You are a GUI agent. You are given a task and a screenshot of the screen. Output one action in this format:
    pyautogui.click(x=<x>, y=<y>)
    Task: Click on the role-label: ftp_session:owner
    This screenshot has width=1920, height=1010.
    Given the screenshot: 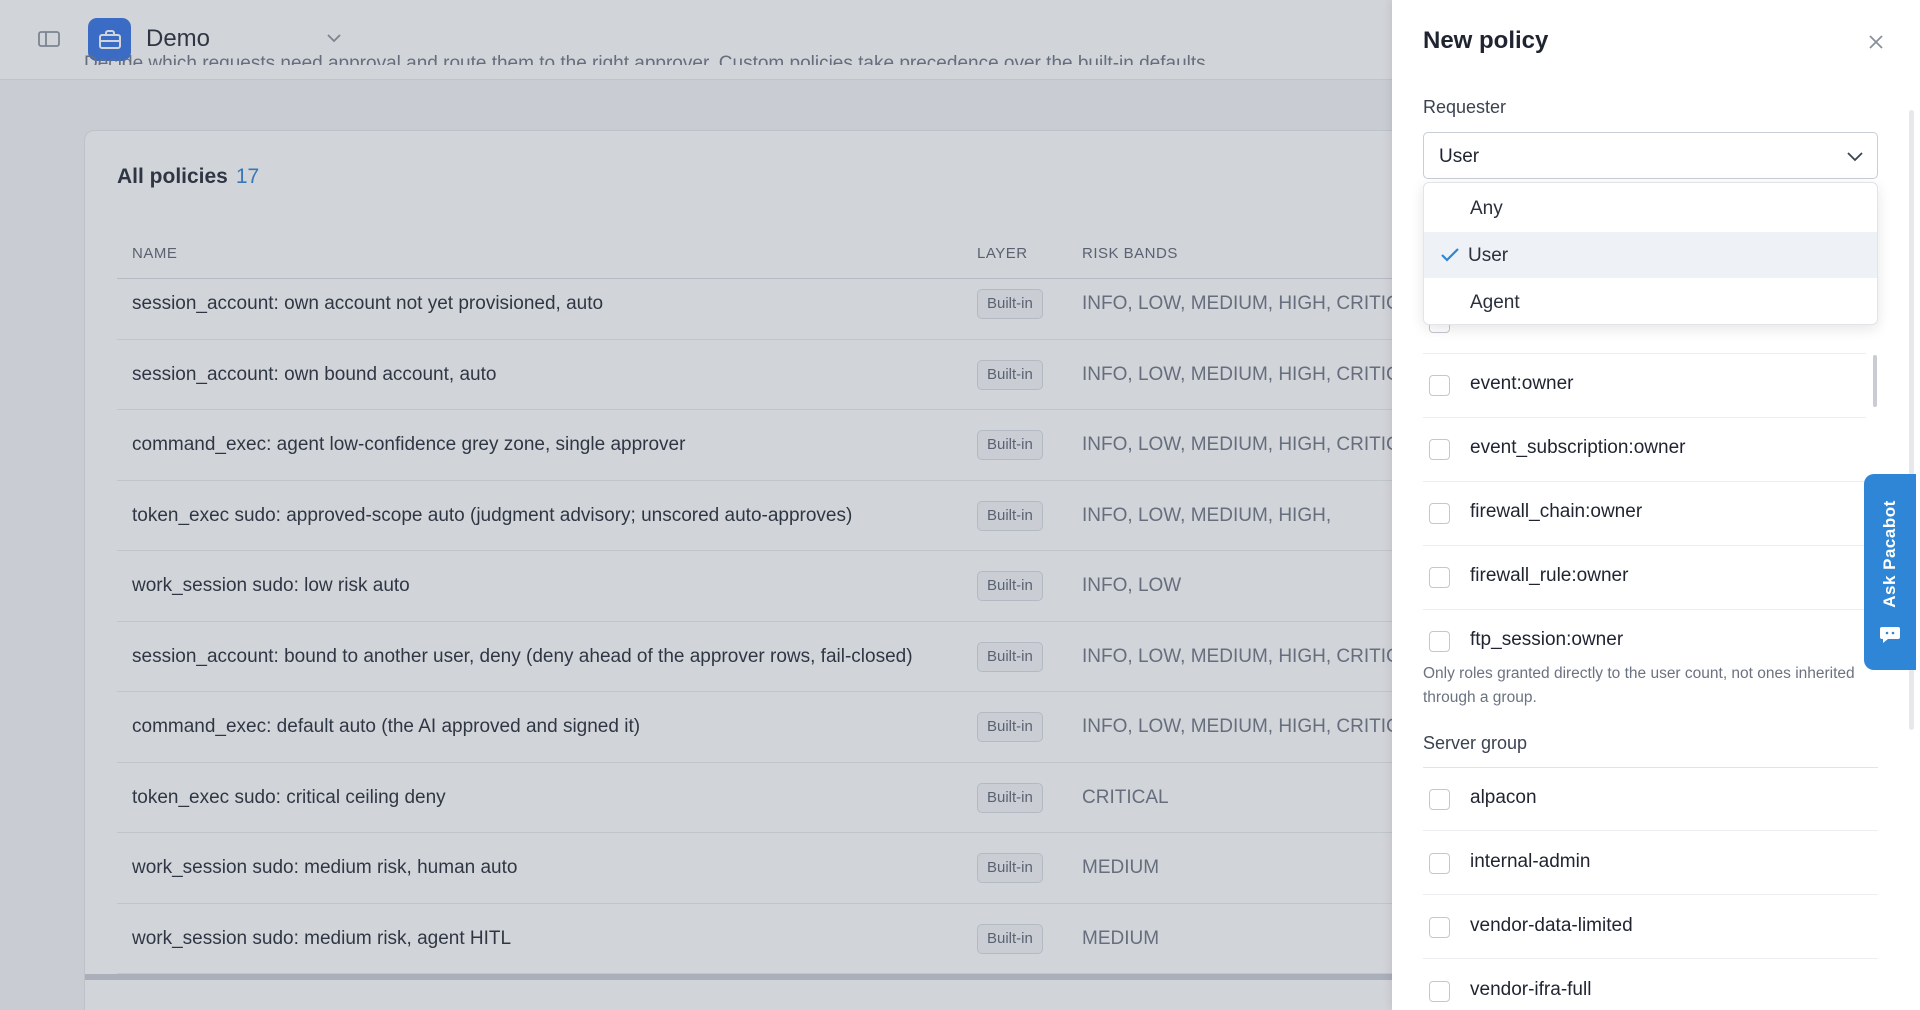 What is the action you would take?
    pyautogui.click(x=1547, y=639)
    